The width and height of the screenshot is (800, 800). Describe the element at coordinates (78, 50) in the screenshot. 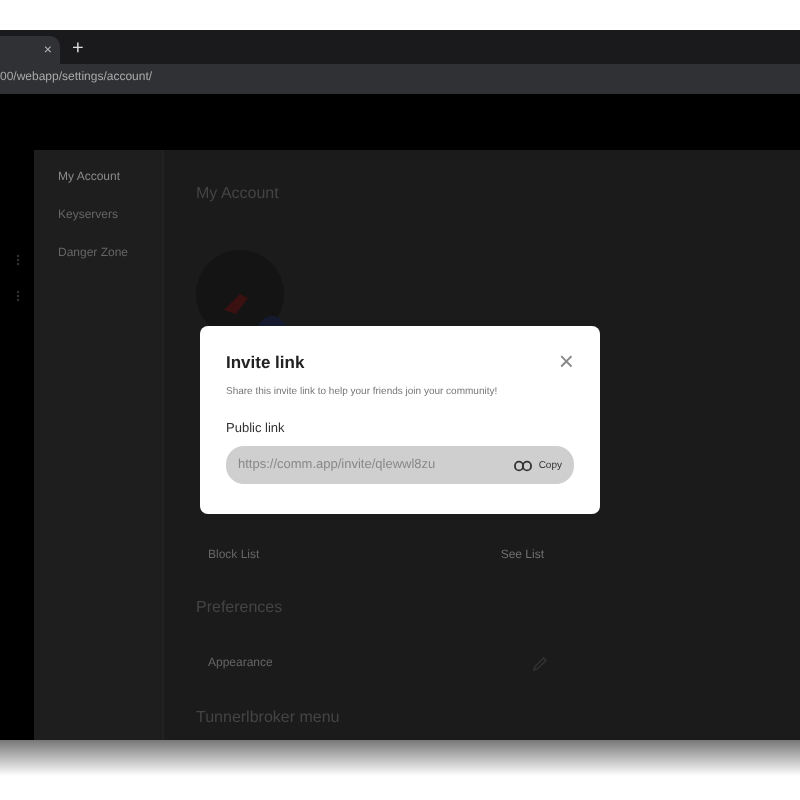

I see `new-tab-button: +` at that location.